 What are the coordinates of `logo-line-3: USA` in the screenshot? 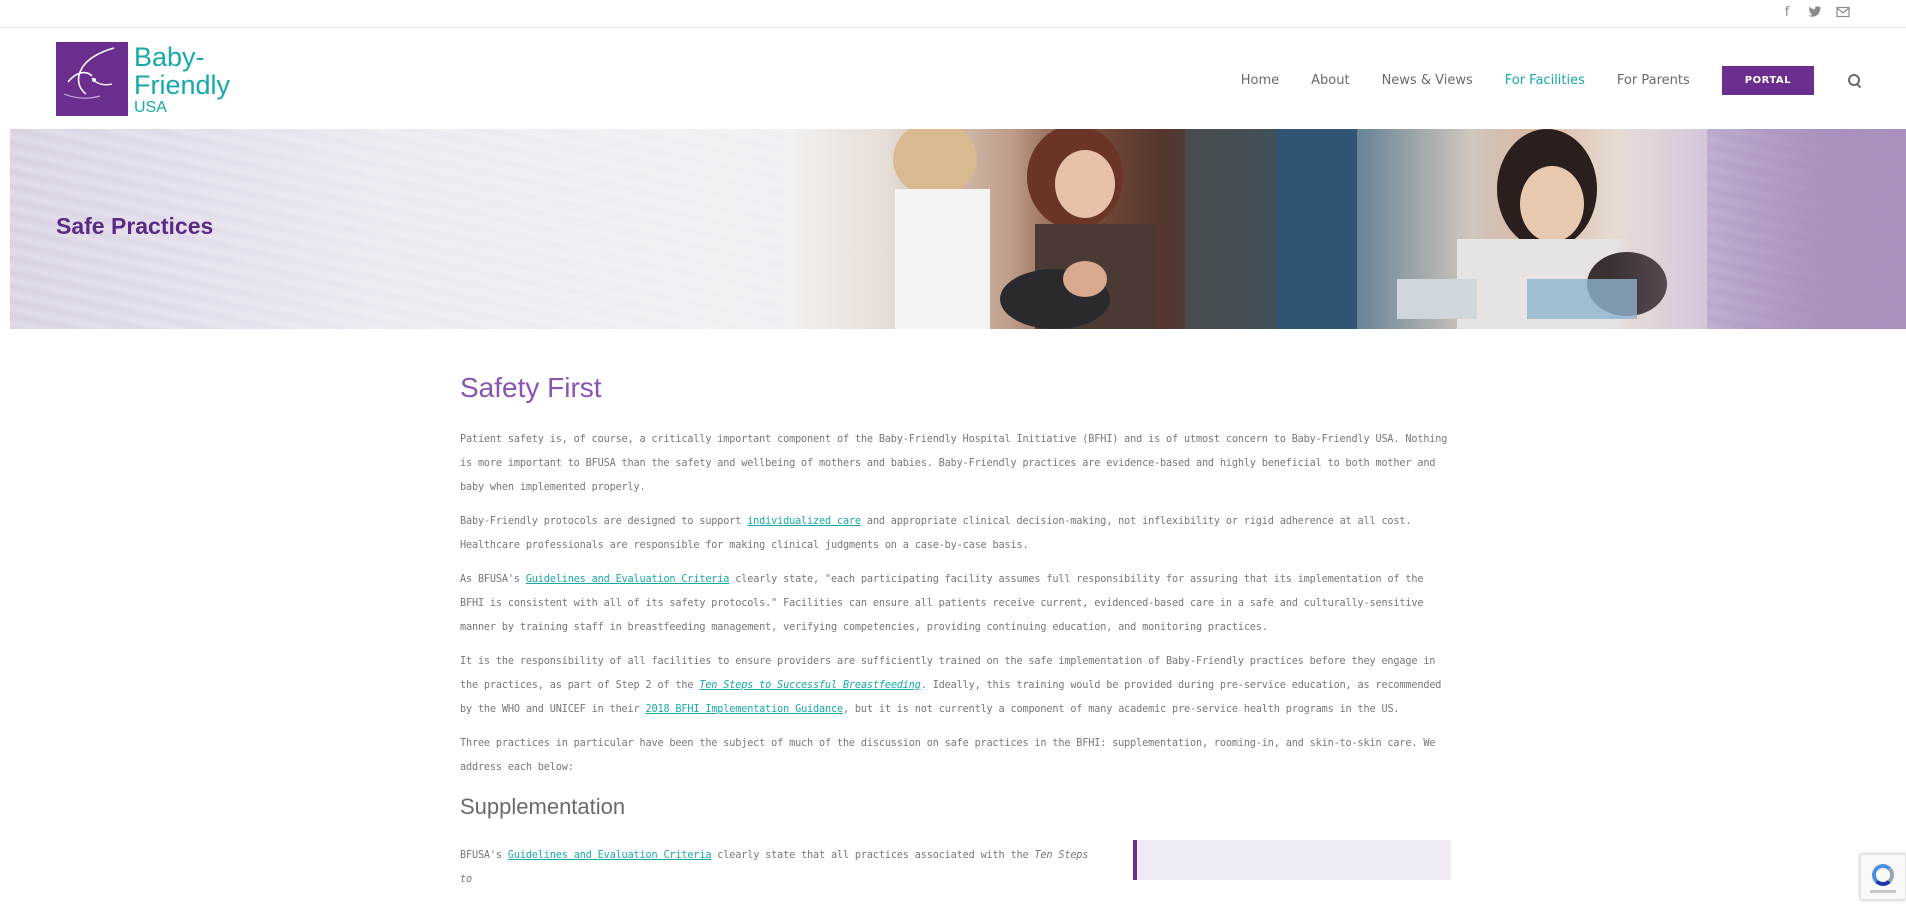 It's located at (150, 107).